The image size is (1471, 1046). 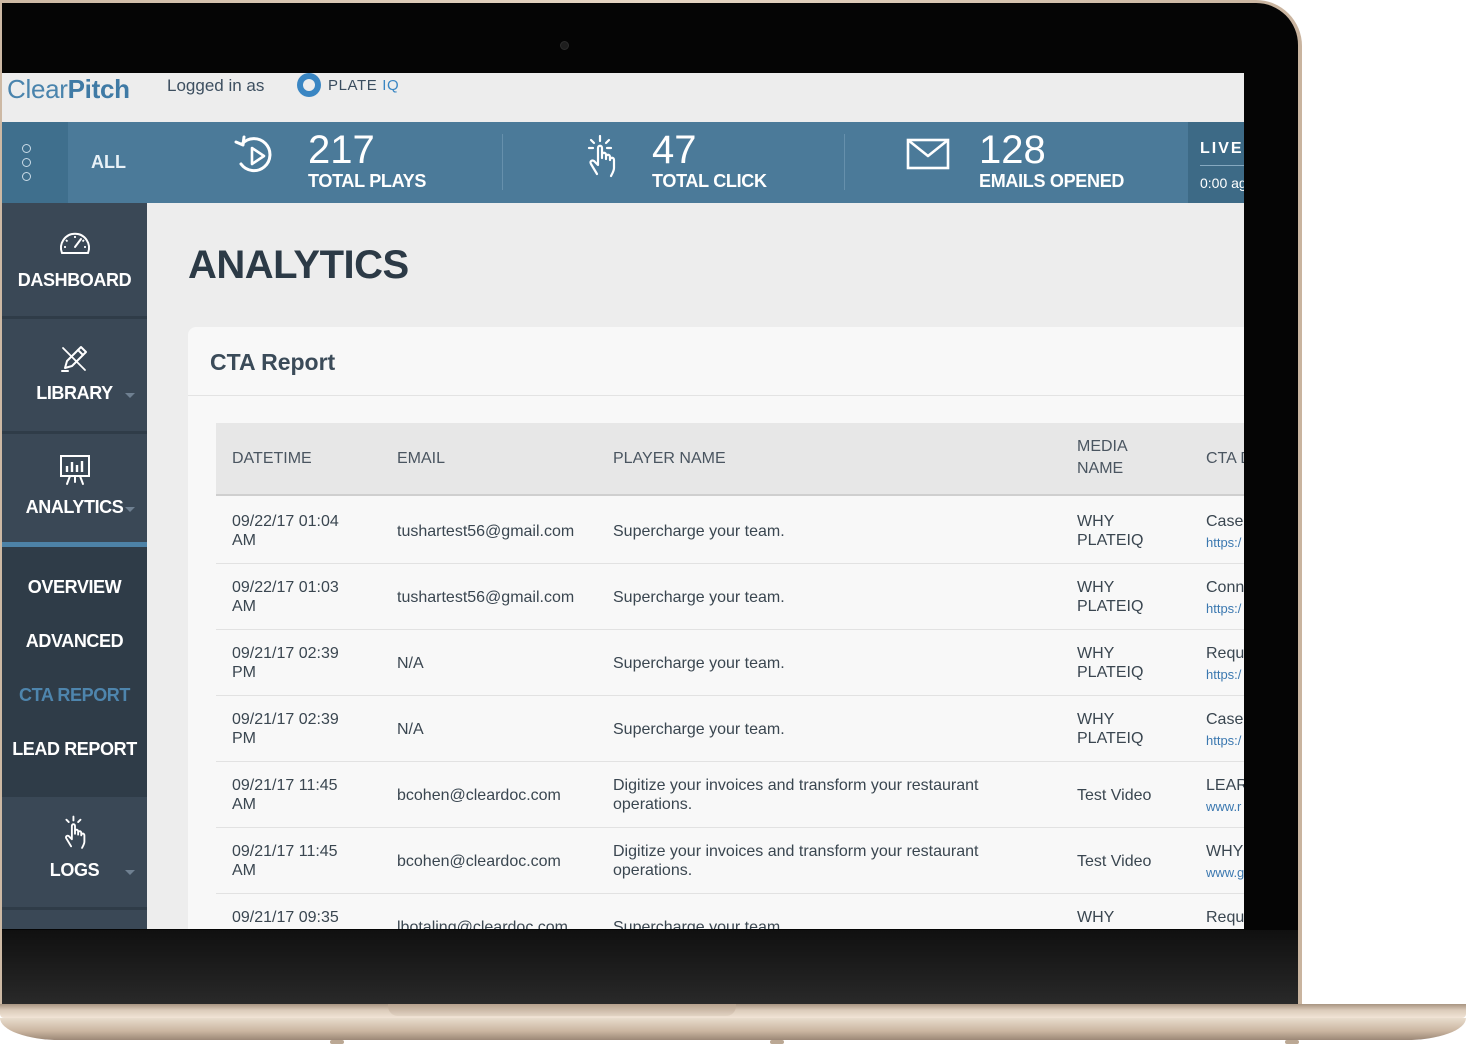 I want to click on logo-bold: Pitch, so click(x=98, y=89).